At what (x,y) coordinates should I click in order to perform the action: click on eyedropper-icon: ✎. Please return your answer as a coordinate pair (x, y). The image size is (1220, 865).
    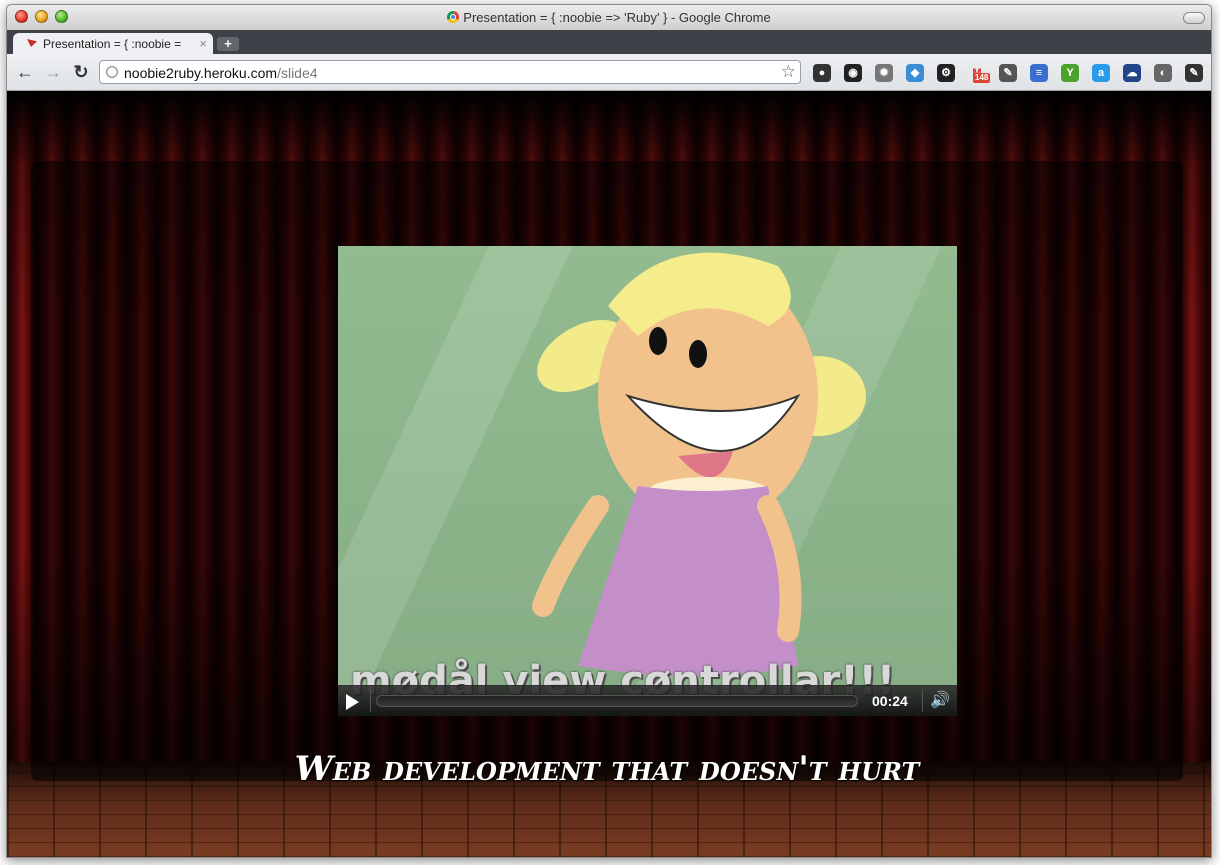
    Looking at the image, I should click on (1008, 73).